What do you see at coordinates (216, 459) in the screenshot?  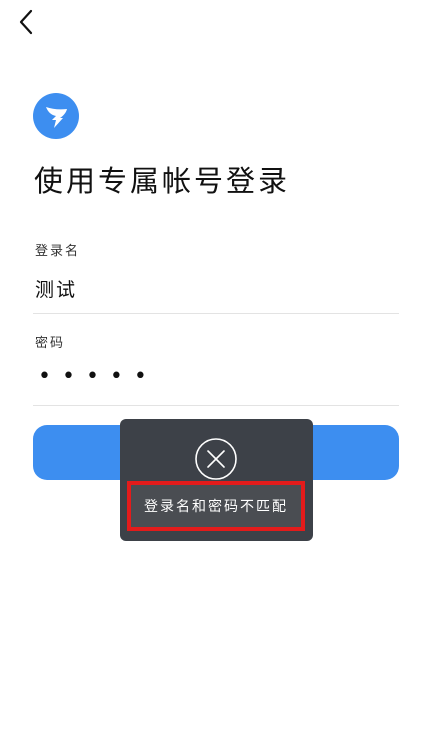 I see `close-circle-icon` at bounding box center [216, 459].